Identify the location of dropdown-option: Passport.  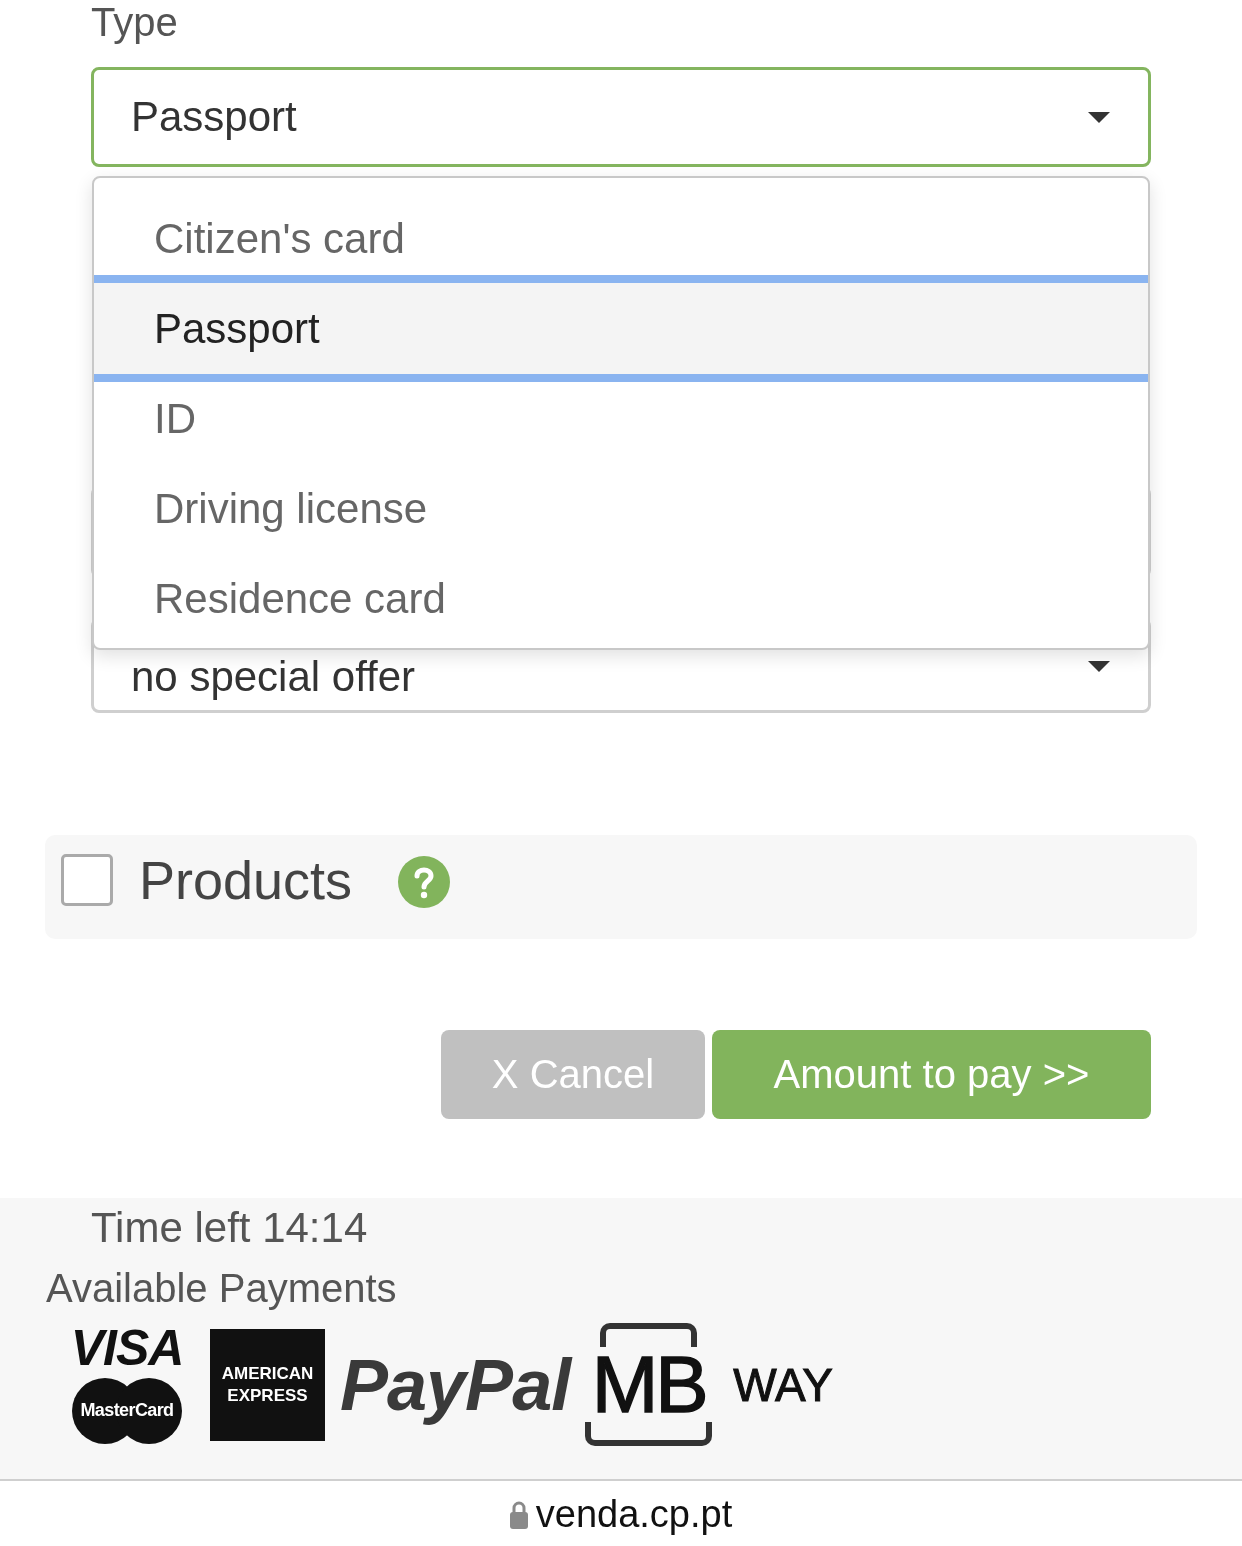
(621, 328).